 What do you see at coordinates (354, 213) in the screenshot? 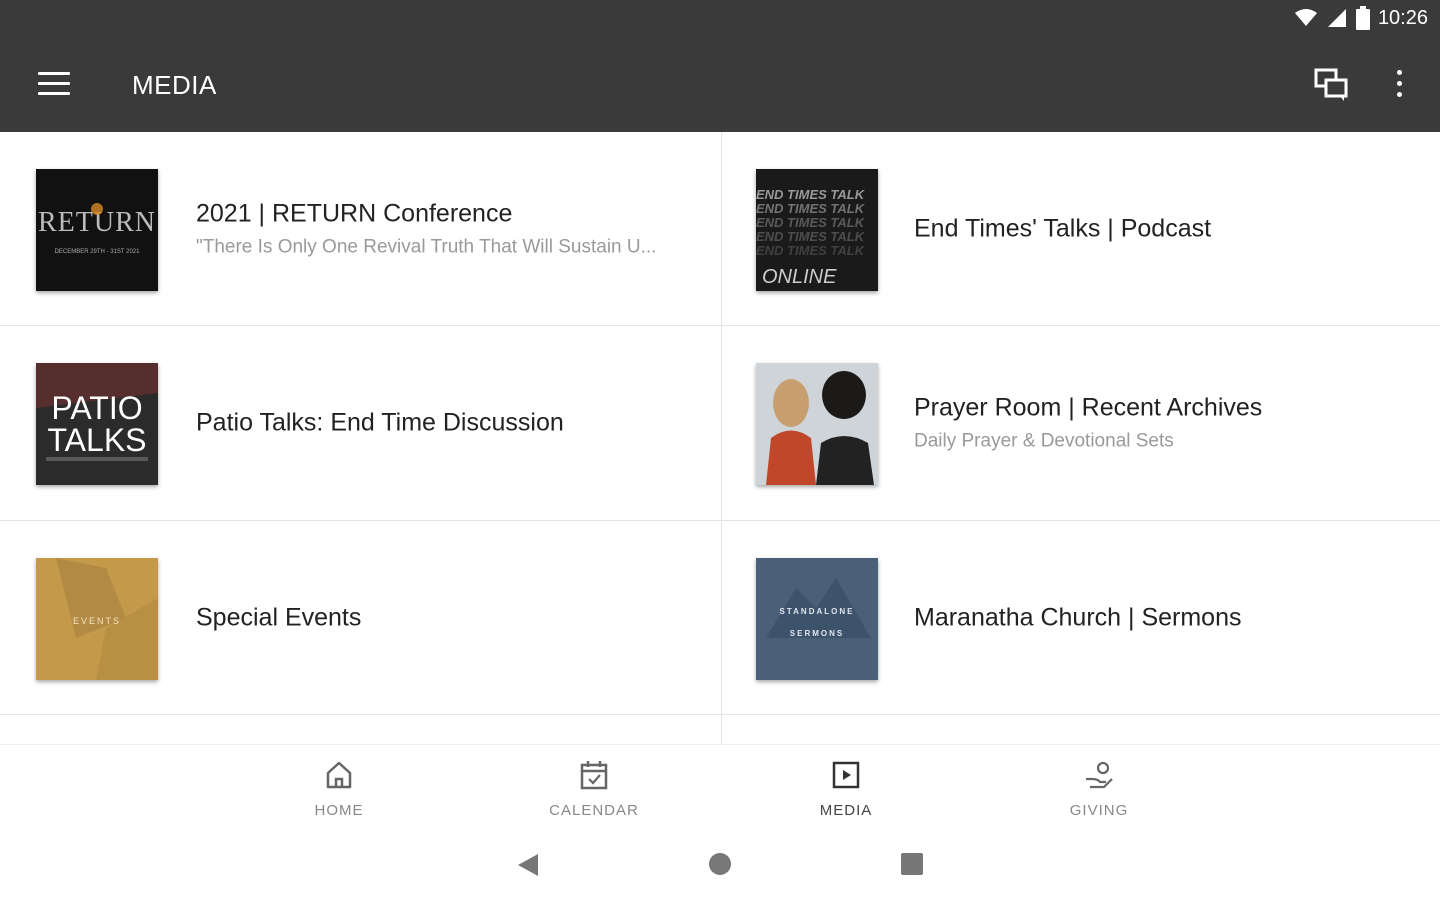
I see `item-title: 2021 | RETURN Conference` at bounding box center [354, 213].